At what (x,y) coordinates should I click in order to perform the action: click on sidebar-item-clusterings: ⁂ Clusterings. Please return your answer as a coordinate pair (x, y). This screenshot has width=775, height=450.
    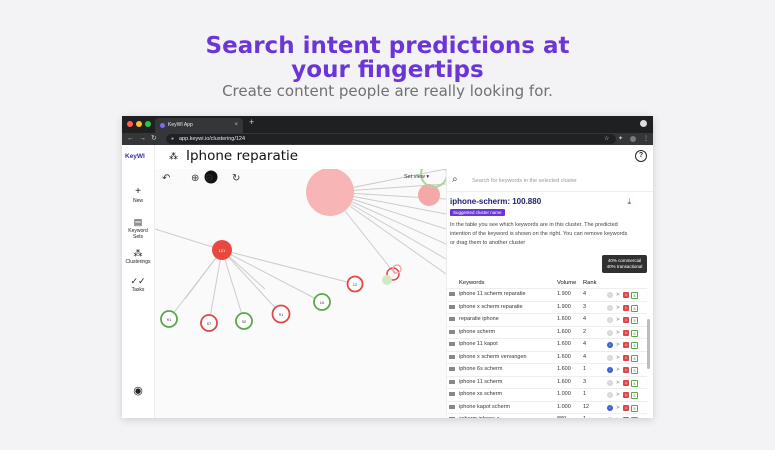
    Looking at the image, I should click on (138, 256).